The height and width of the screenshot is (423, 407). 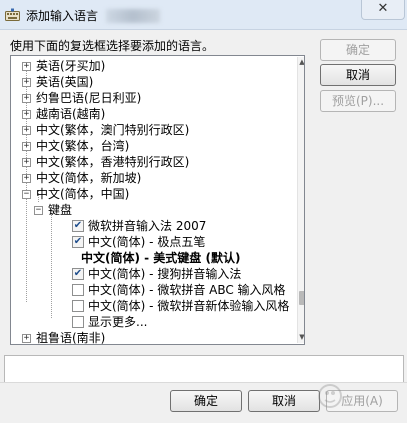 I want to click on input-method-item-default: 中文(简体) - 美式键盘 (默认), so click(x=150, y=258).